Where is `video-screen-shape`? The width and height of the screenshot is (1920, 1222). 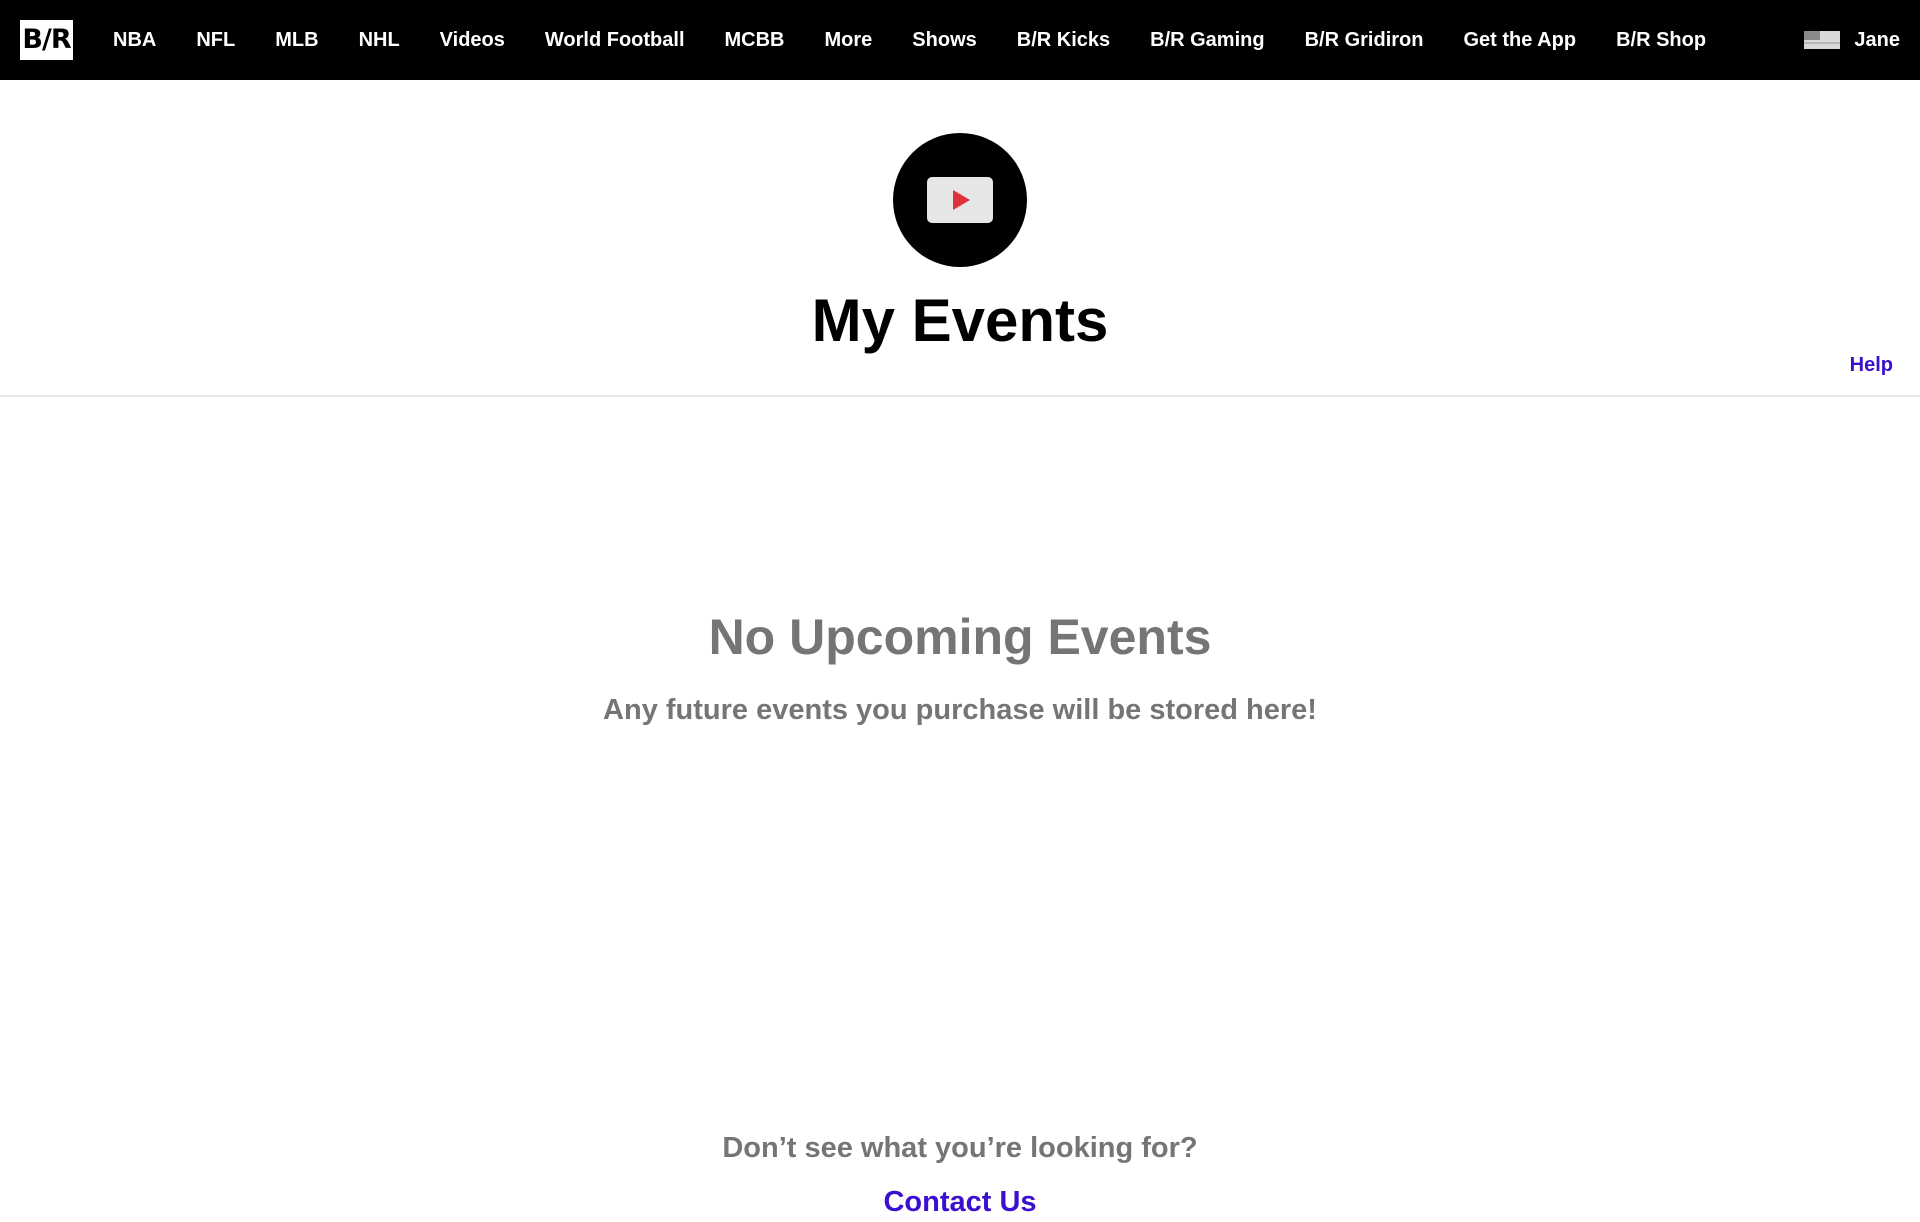 video-screen-shape is located at coordinates (960, 200).